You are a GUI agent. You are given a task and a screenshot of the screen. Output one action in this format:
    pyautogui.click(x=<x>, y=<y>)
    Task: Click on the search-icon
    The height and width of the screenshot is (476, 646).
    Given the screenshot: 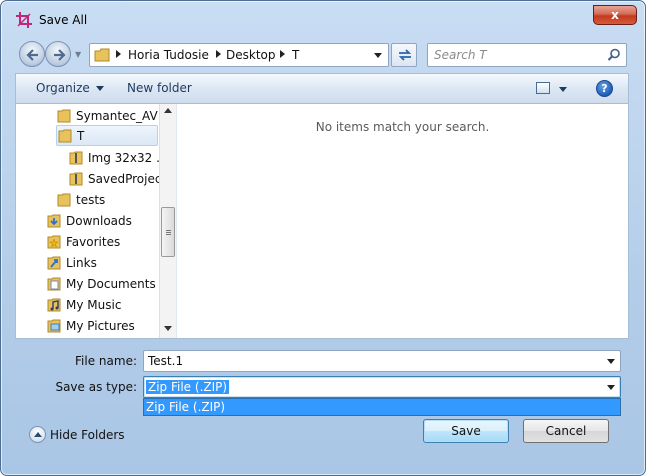 What is the action you would take?
    pyautogui.click(x=614, y=55)
    